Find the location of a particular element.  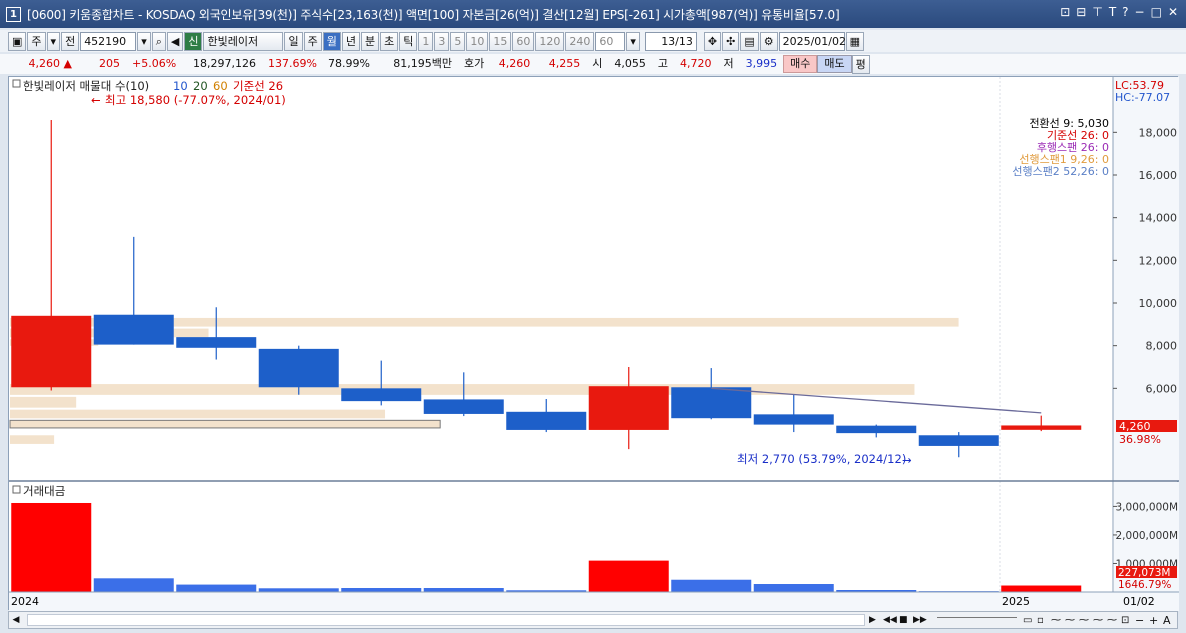

price-tick-label: 6,000 is located at coordinates (1162, 388).